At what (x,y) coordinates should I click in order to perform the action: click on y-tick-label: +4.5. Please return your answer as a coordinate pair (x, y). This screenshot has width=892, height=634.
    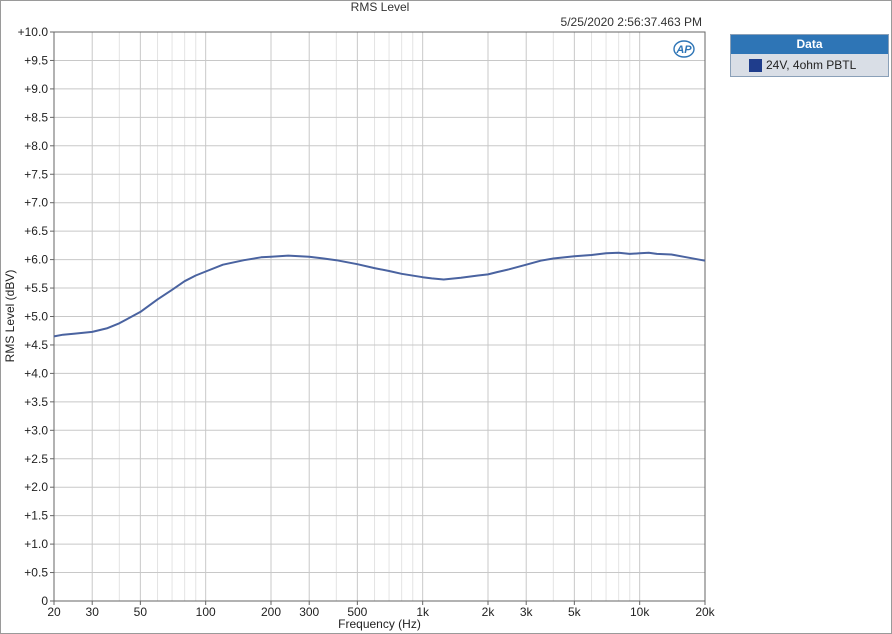
    Looking at the image, I should click on (36, 345).